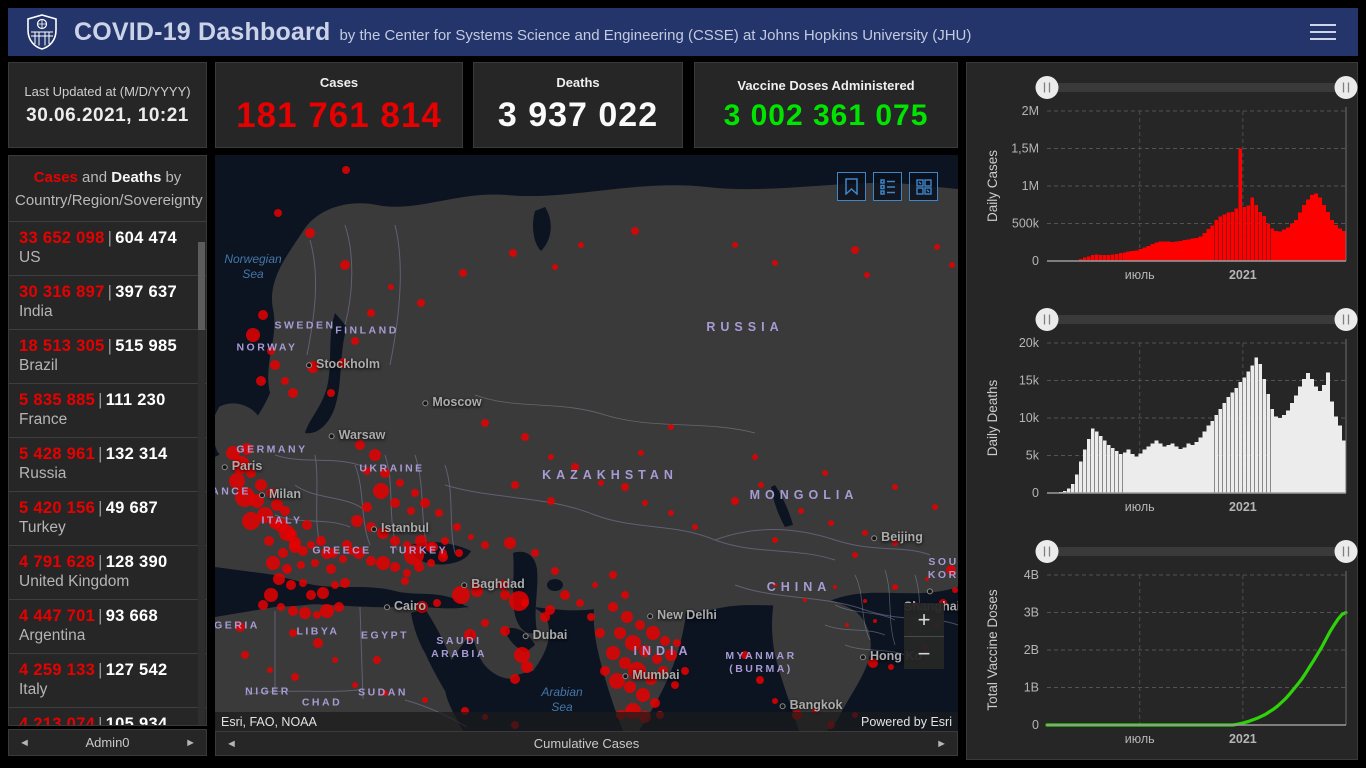  Describe the element at coordinates (1029, 418) in the screenshot. I see `svg-text: 10k` at that location.